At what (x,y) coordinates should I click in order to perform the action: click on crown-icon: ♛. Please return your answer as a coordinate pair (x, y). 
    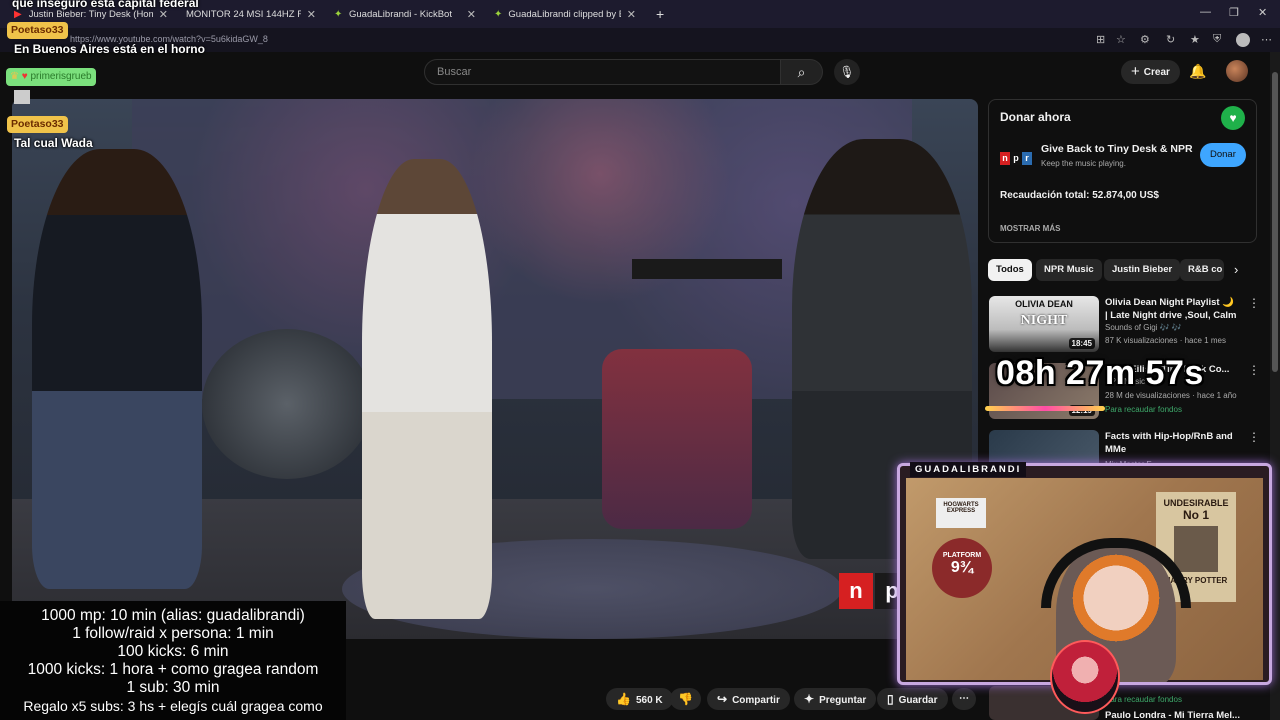
    Looking at the image, I should click on (14, 76).